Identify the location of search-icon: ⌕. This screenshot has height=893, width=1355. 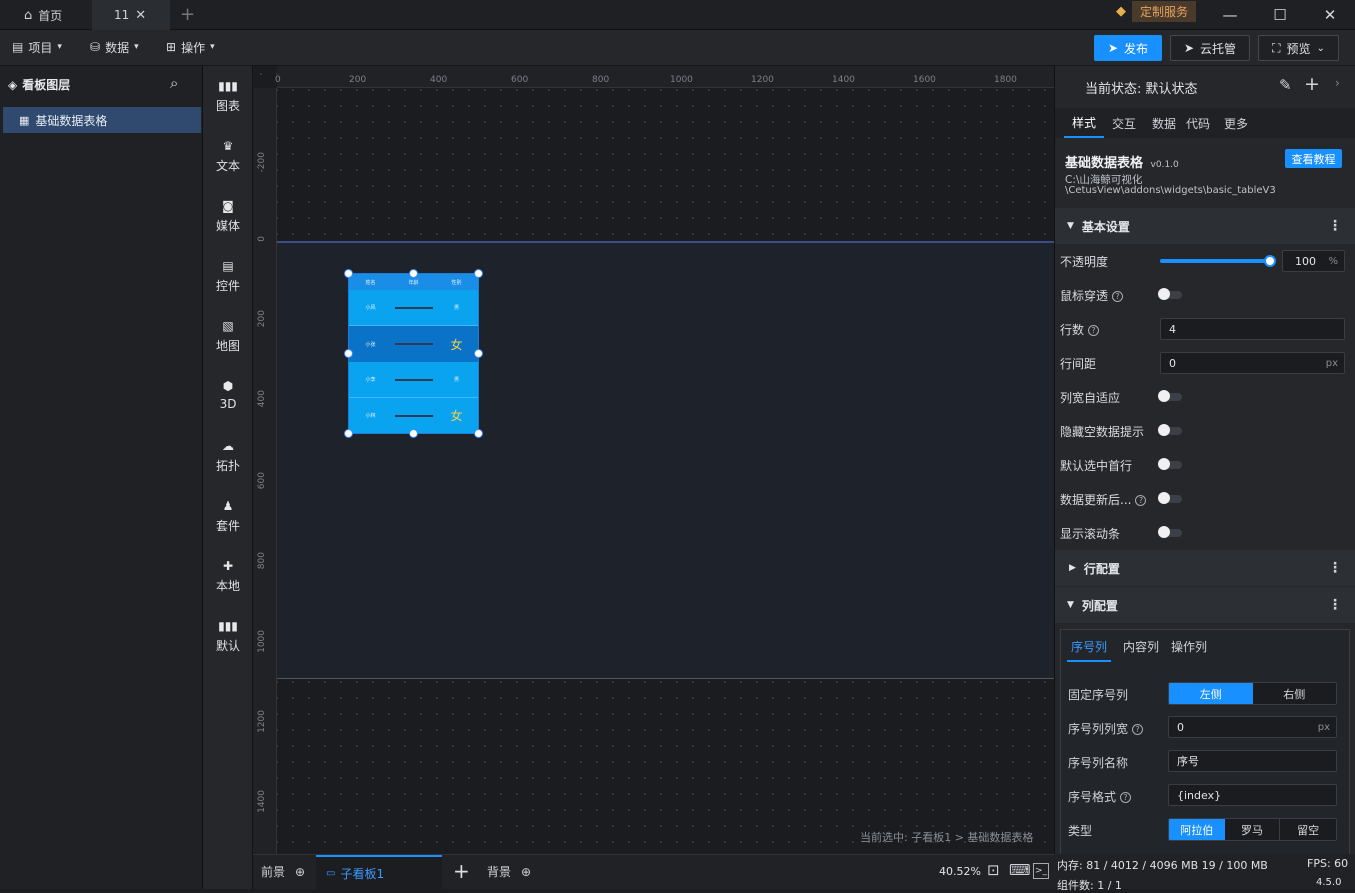
(174, 83).